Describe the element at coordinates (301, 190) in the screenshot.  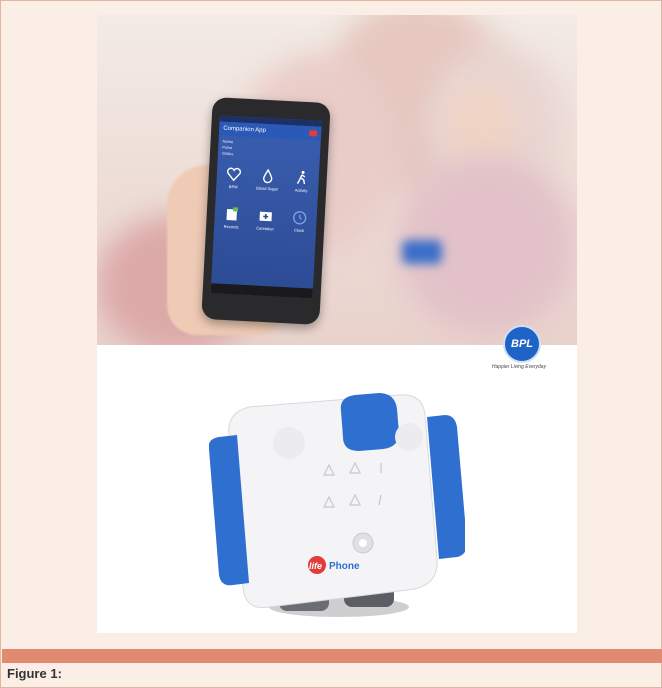
I see `tile-label: Activity` at that location.